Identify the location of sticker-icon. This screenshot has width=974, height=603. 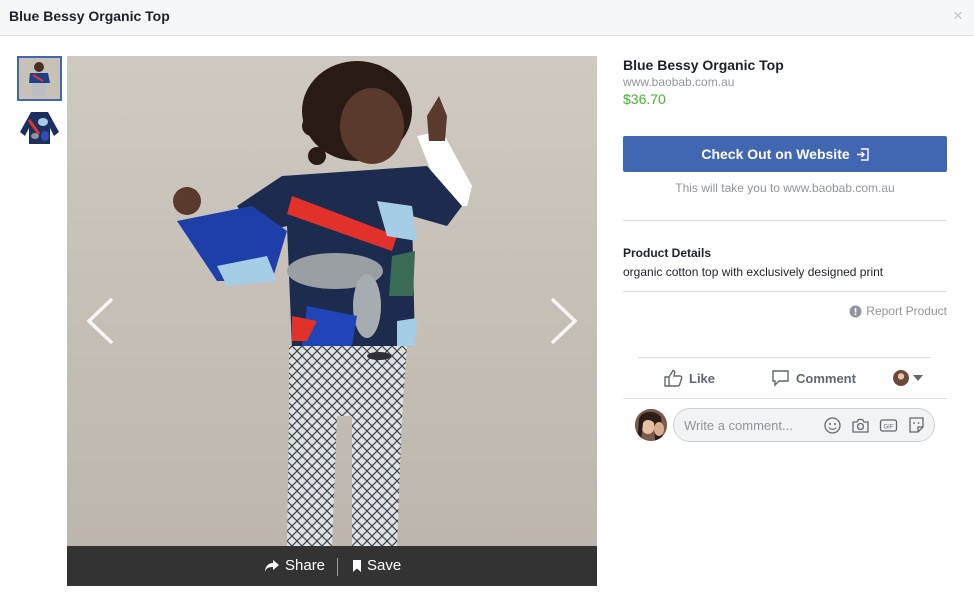
(916, 425).